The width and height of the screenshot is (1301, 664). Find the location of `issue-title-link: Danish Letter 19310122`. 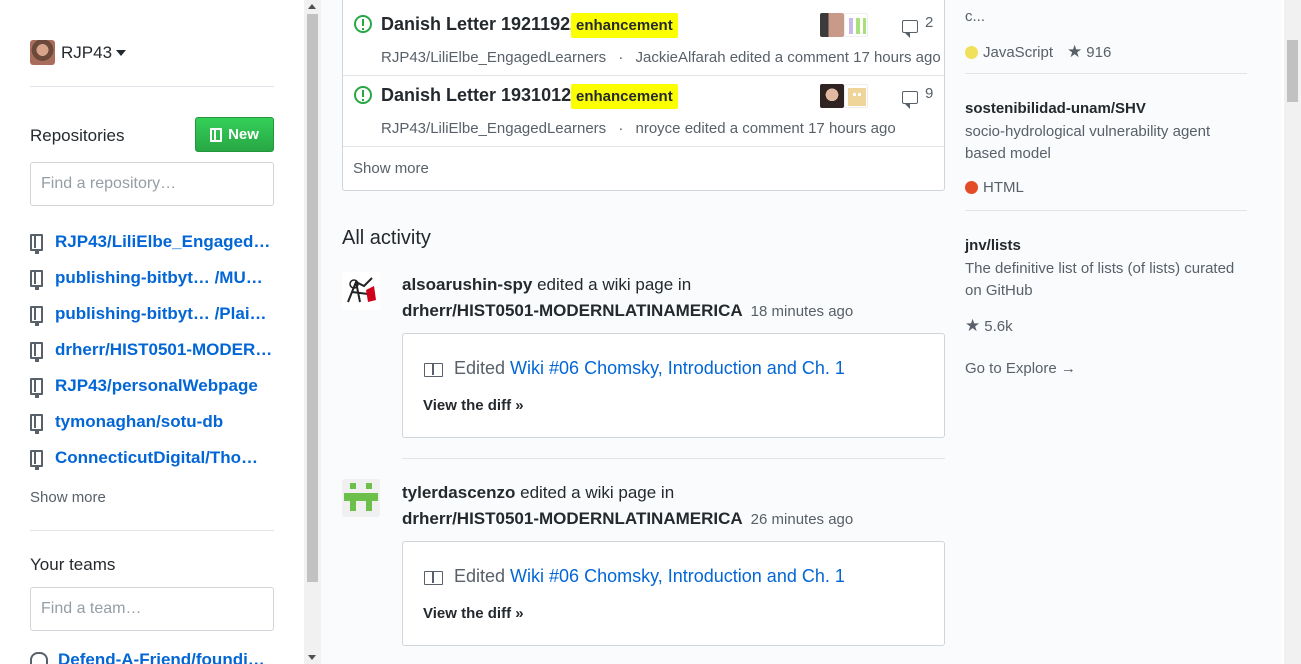

issue-title-link: Danish Letter 19310122 is located at coordinates (481, 95).